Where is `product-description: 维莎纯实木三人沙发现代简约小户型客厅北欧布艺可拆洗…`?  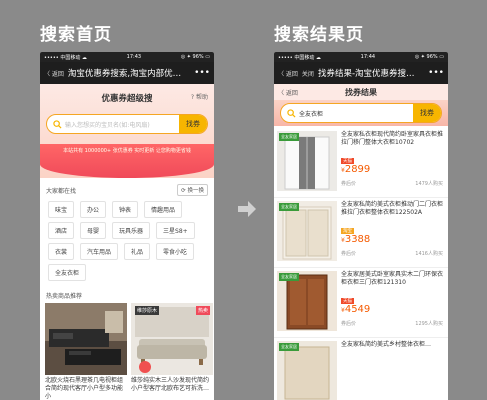 product-description: 维莎纯实木三人沙发现代简约小户型客厅北欧布艺可拆洗… is located at coordinates (170, 384).